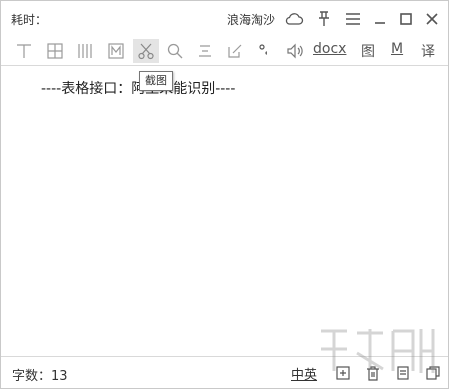  I want to click on minimize-icon, so click(380, 19).